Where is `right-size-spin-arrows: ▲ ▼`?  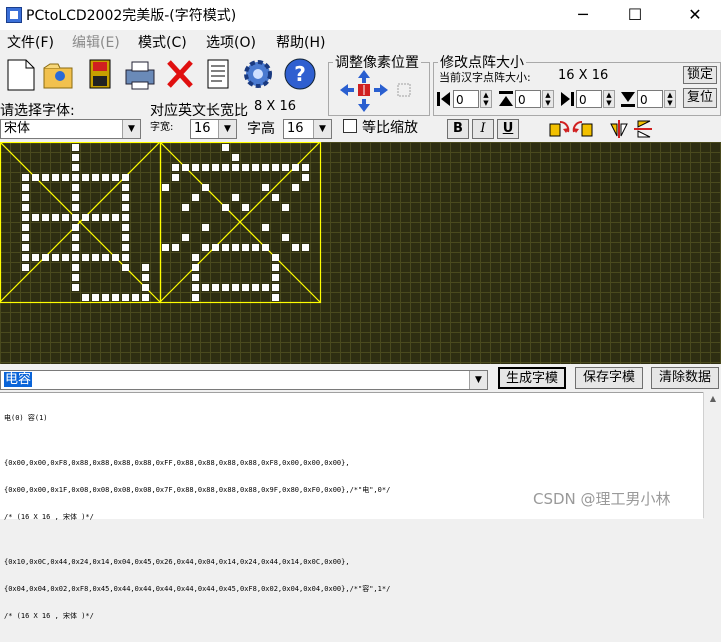 right-size-spin-arrows: ▲ ▼ is located at coordinates (609, 99).